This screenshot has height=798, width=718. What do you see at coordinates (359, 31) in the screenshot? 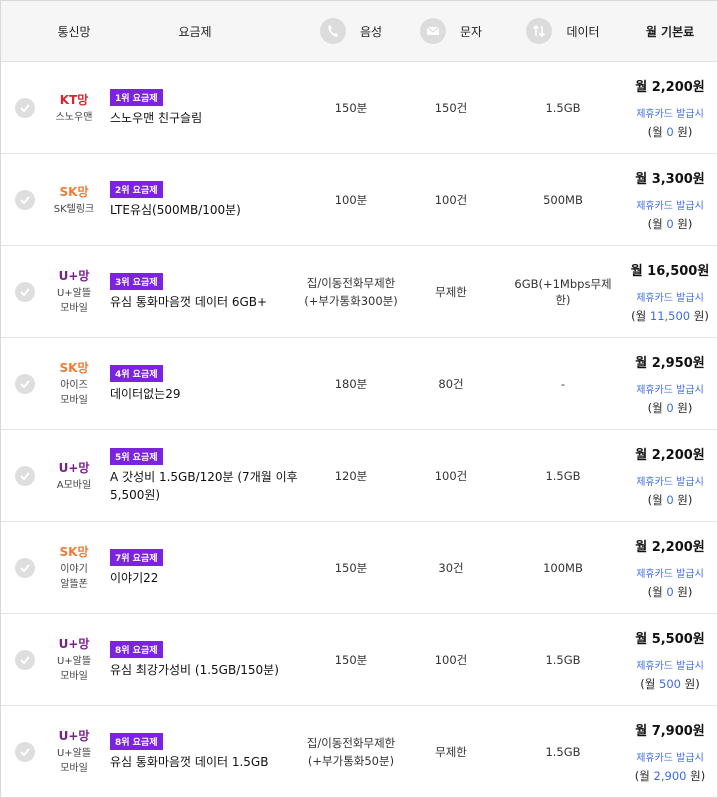
I see `table-header: 통신망 요금제 음성 문자 데이터 월 기본료` at bounding box center [359, 31].